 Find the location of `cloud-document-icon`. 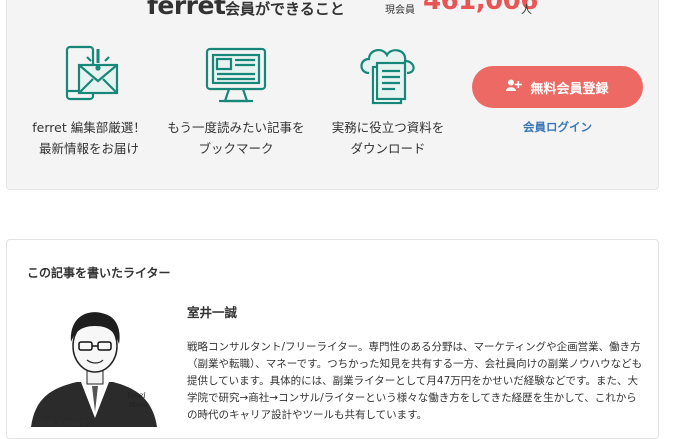

cloud-document-icon is located at coordinates (388, 75).